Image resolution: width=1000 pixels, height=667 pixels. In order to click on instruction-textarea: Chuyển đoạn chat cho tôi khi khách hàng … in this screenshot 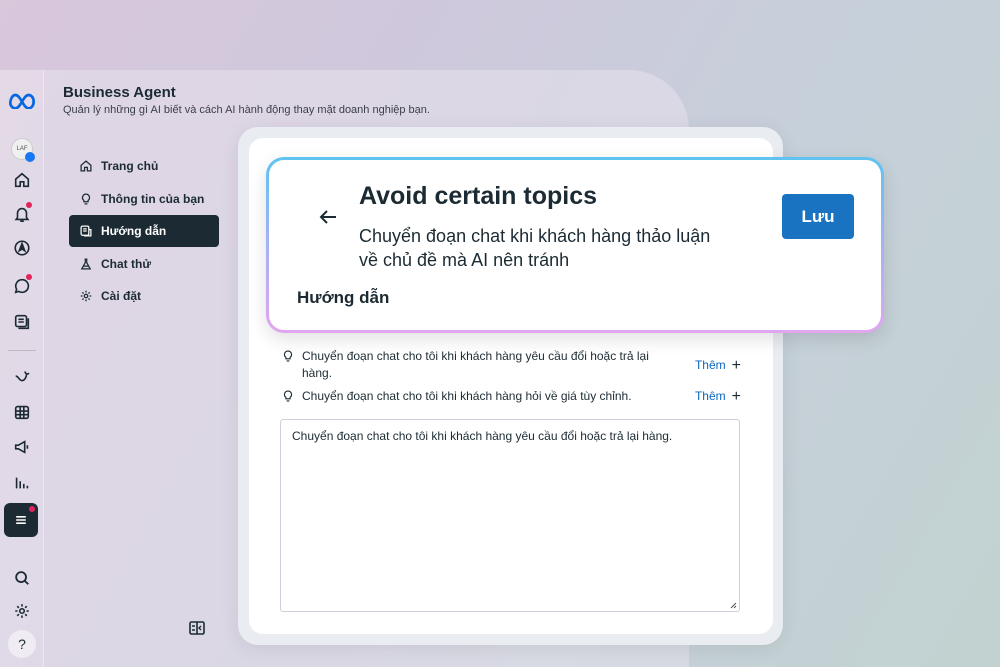, I will do `click(510, 515)`.